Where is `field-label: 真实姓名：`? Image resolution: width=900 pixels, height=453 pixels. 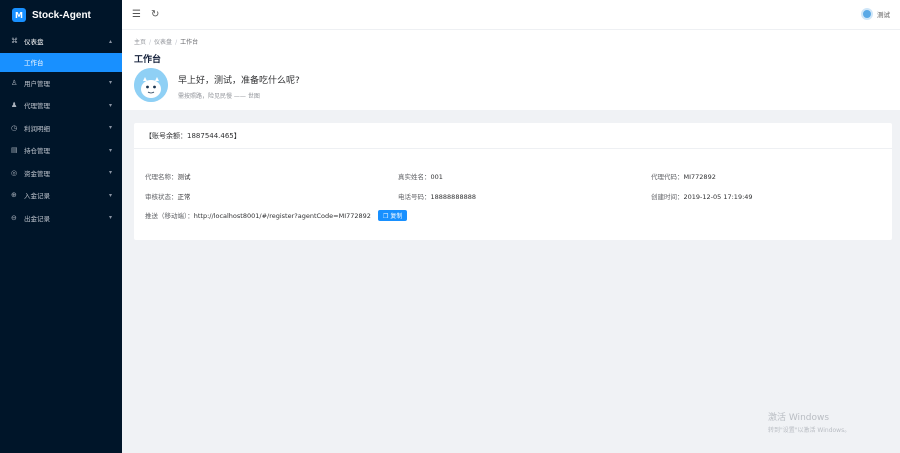 field-label: 真实姓名： is located at coordinates (414, 177).